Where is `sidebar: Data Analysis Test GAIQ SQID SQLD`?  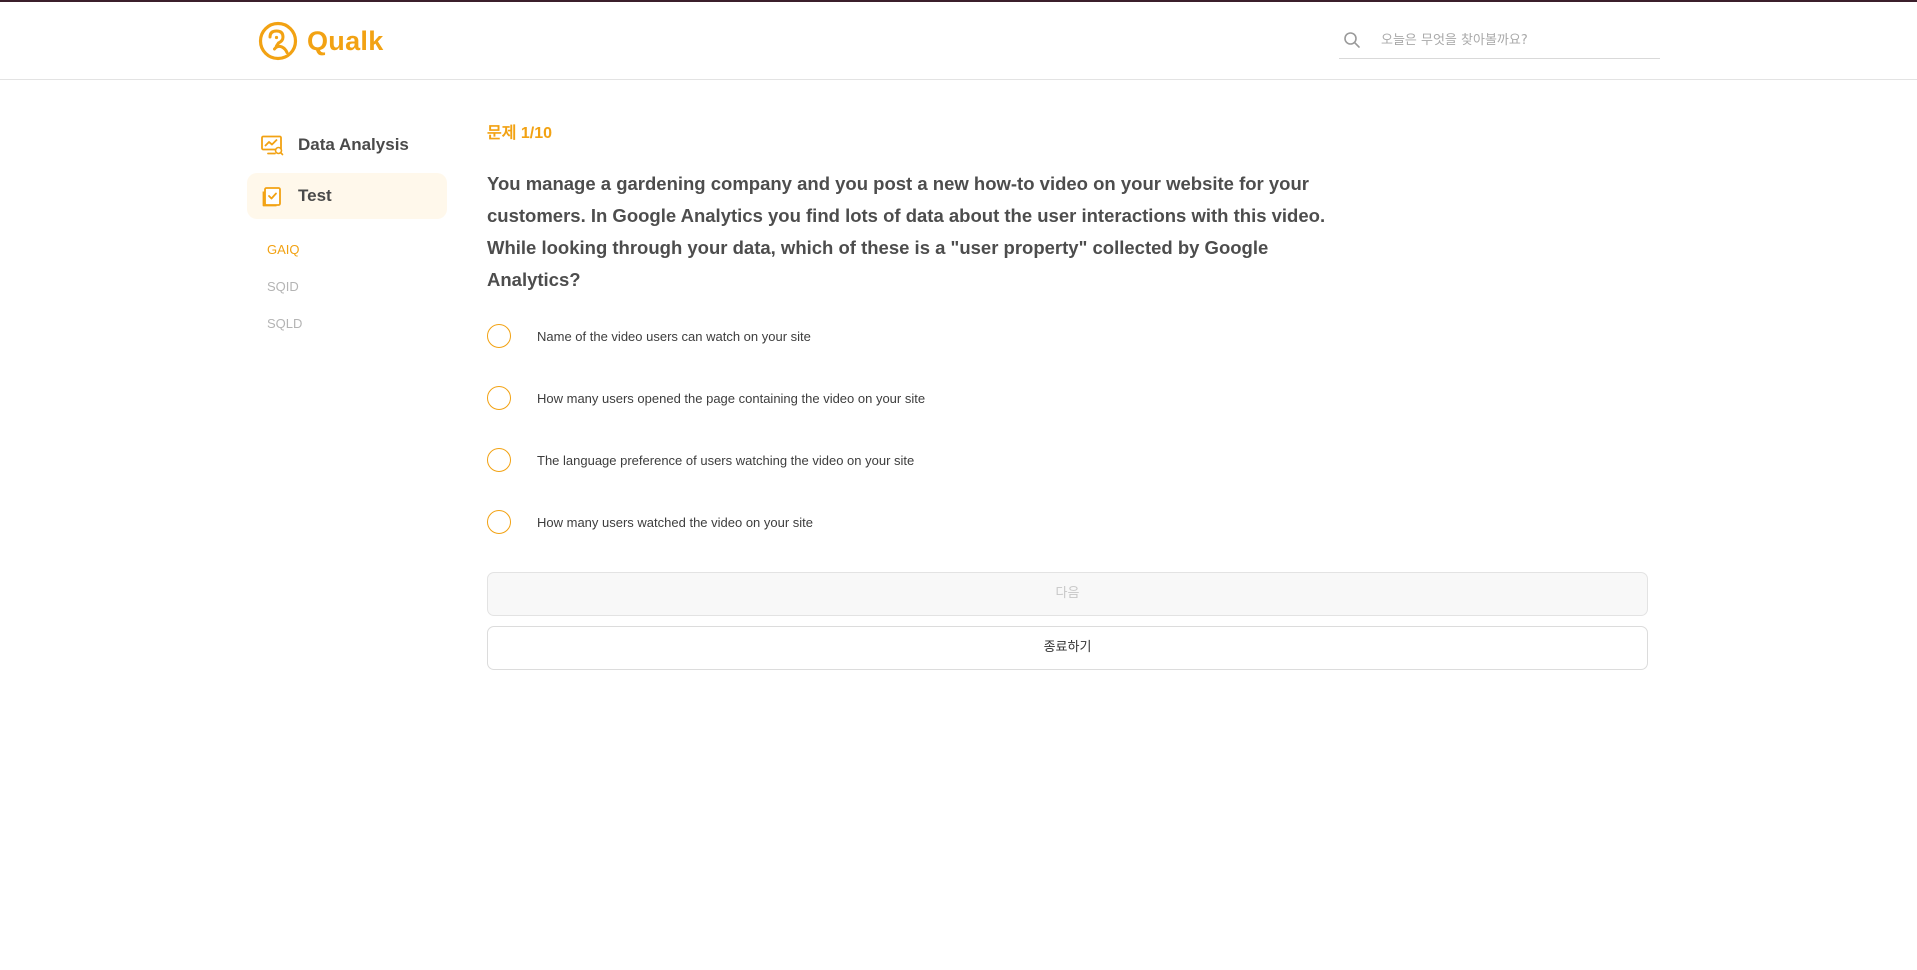
sidebar: Data Analysis Test GAIQ SQID SQLD is located at coordinates (347, 232).